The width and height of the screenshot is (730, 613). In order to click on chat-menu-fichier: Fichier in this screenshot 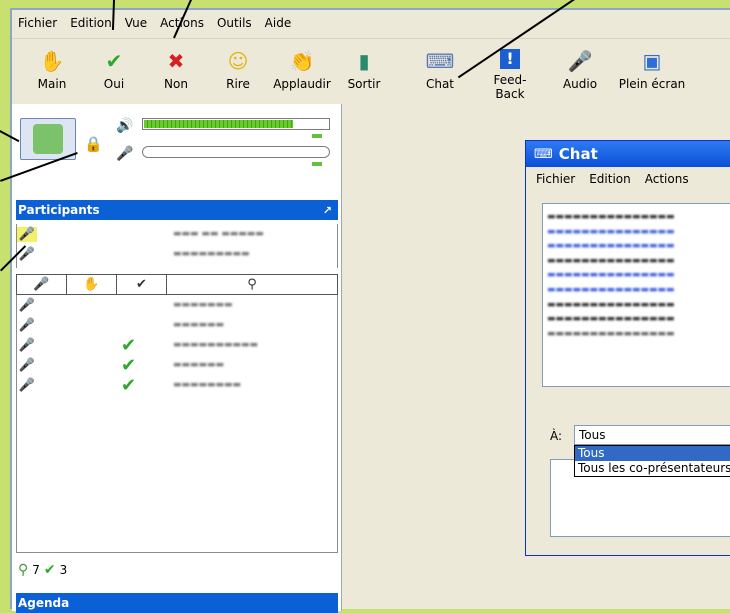, I will do `click(555, 179)`.